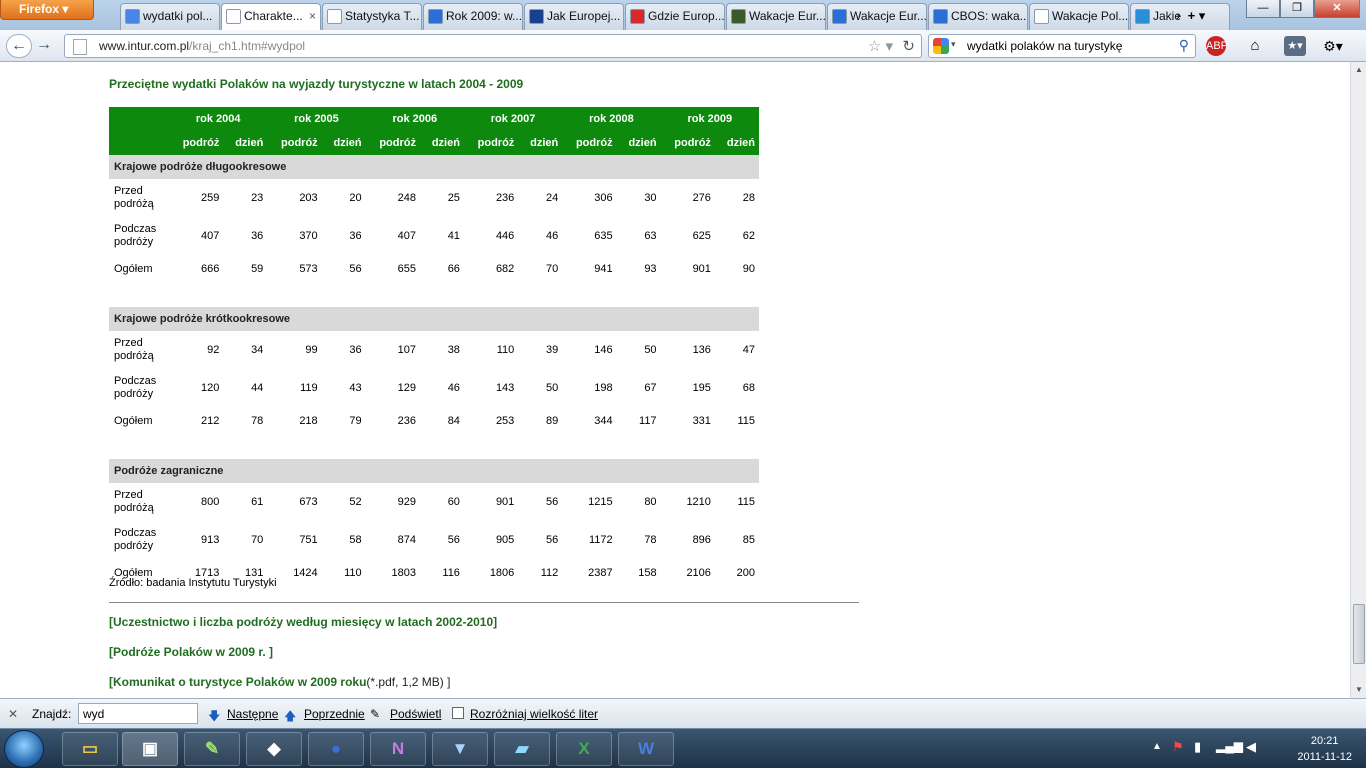  I want to click on excel-icon: X, so click(584, 749).